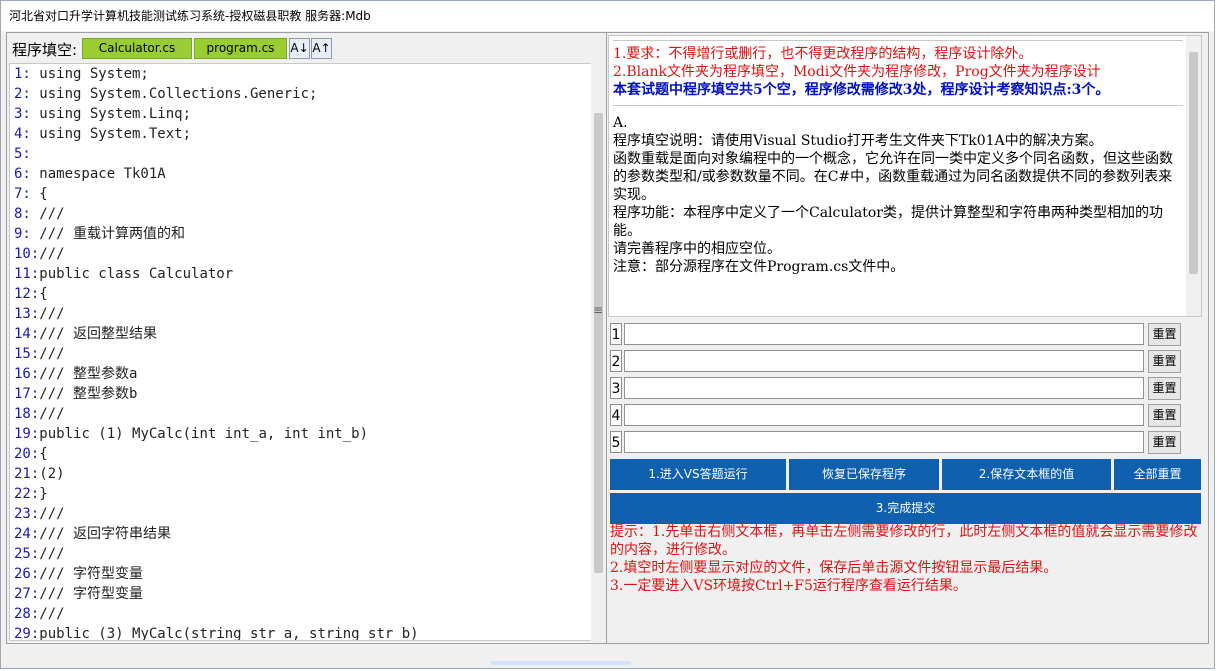  I want to click on reset-button-5: 重置, so click(1164, 442).